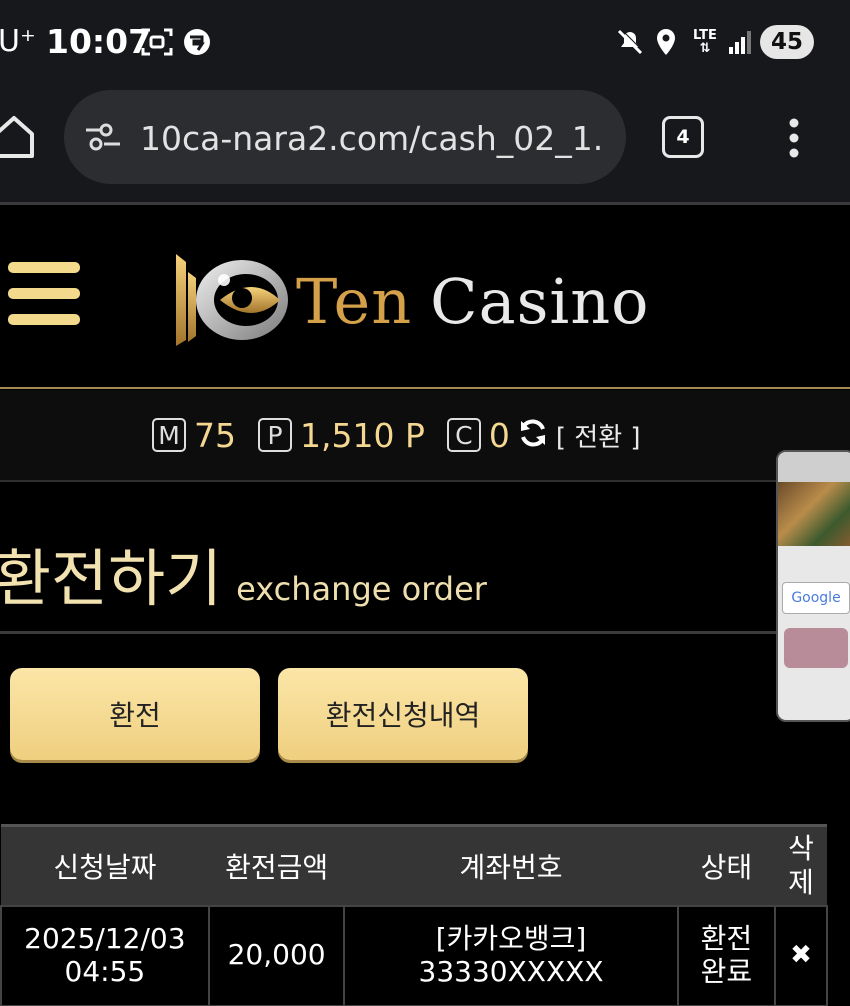  What do you see at coordinates (17, 139) in the screenshot?
I see `home-icon` at bounding box center [17, 139].